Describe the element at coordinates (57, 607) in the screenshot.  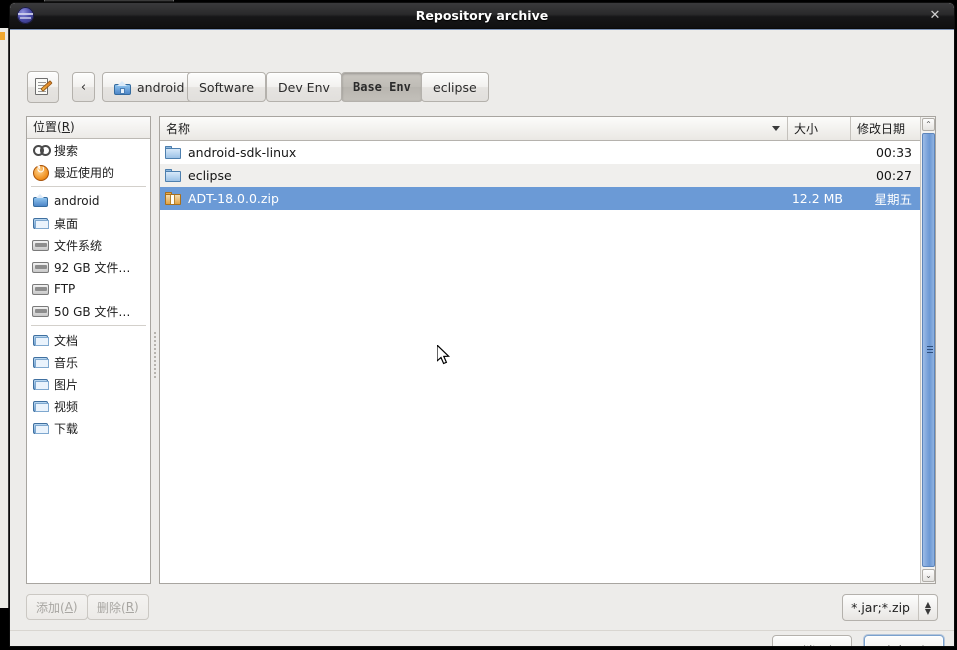
I see `add-button: 添加(A)` at that location.